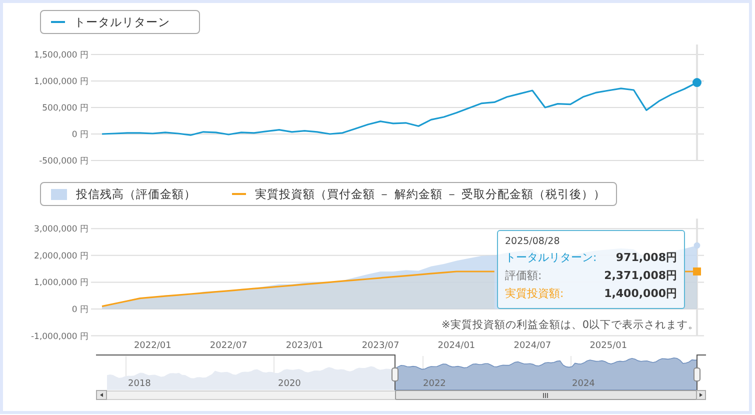 This screenshot has height=415, width=755. Describe the element at coordinates (457, 345) in the screenshot. I see `axis-label: 2024/01` at that location.